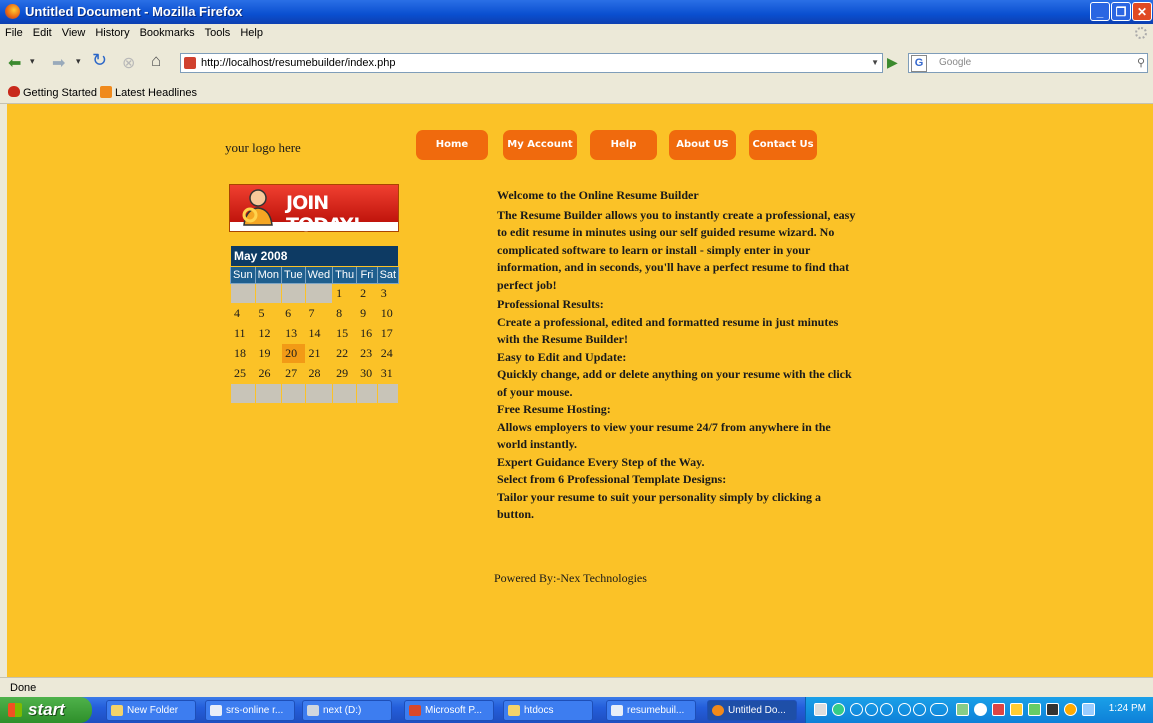 This screenshot has width=1153, height=723. I want to click on media-rewind-icon, so click(904, 709).